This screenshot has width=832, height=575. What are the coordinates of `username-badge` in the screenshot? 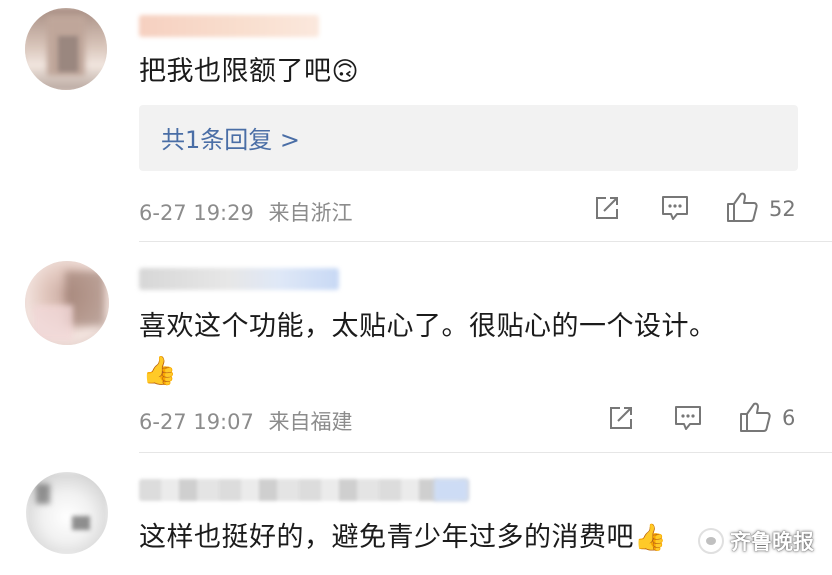 It's located at (451, 490).